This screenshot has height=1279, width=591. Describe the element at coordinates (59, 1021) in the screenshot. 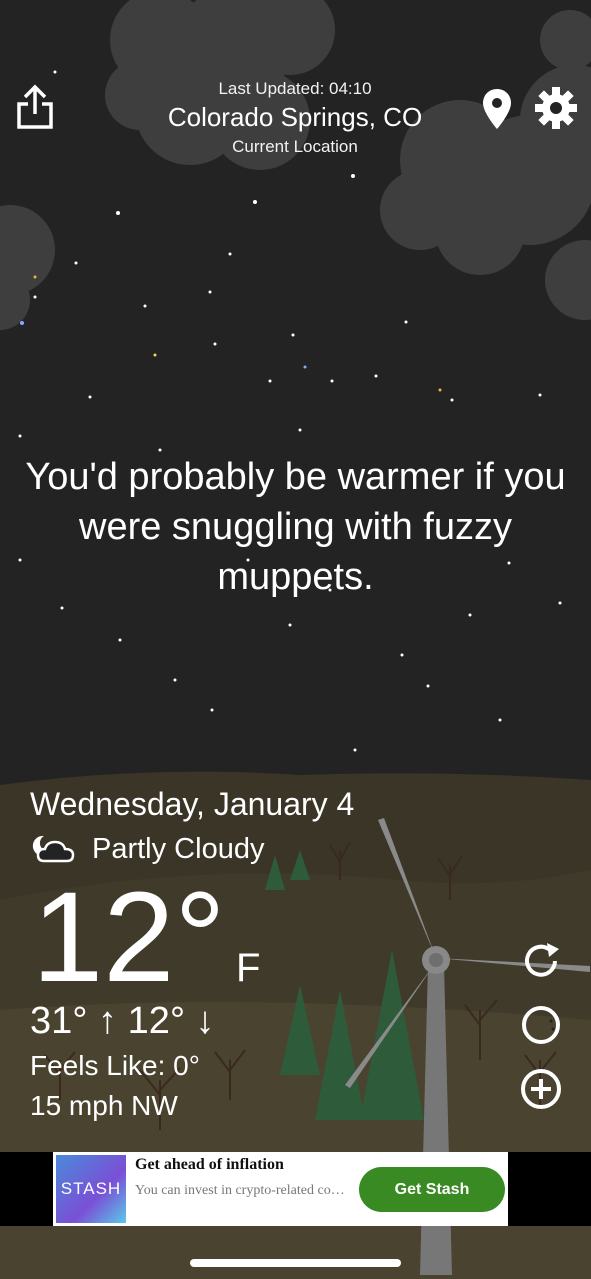

I see `high-temp: 31°` at that location.